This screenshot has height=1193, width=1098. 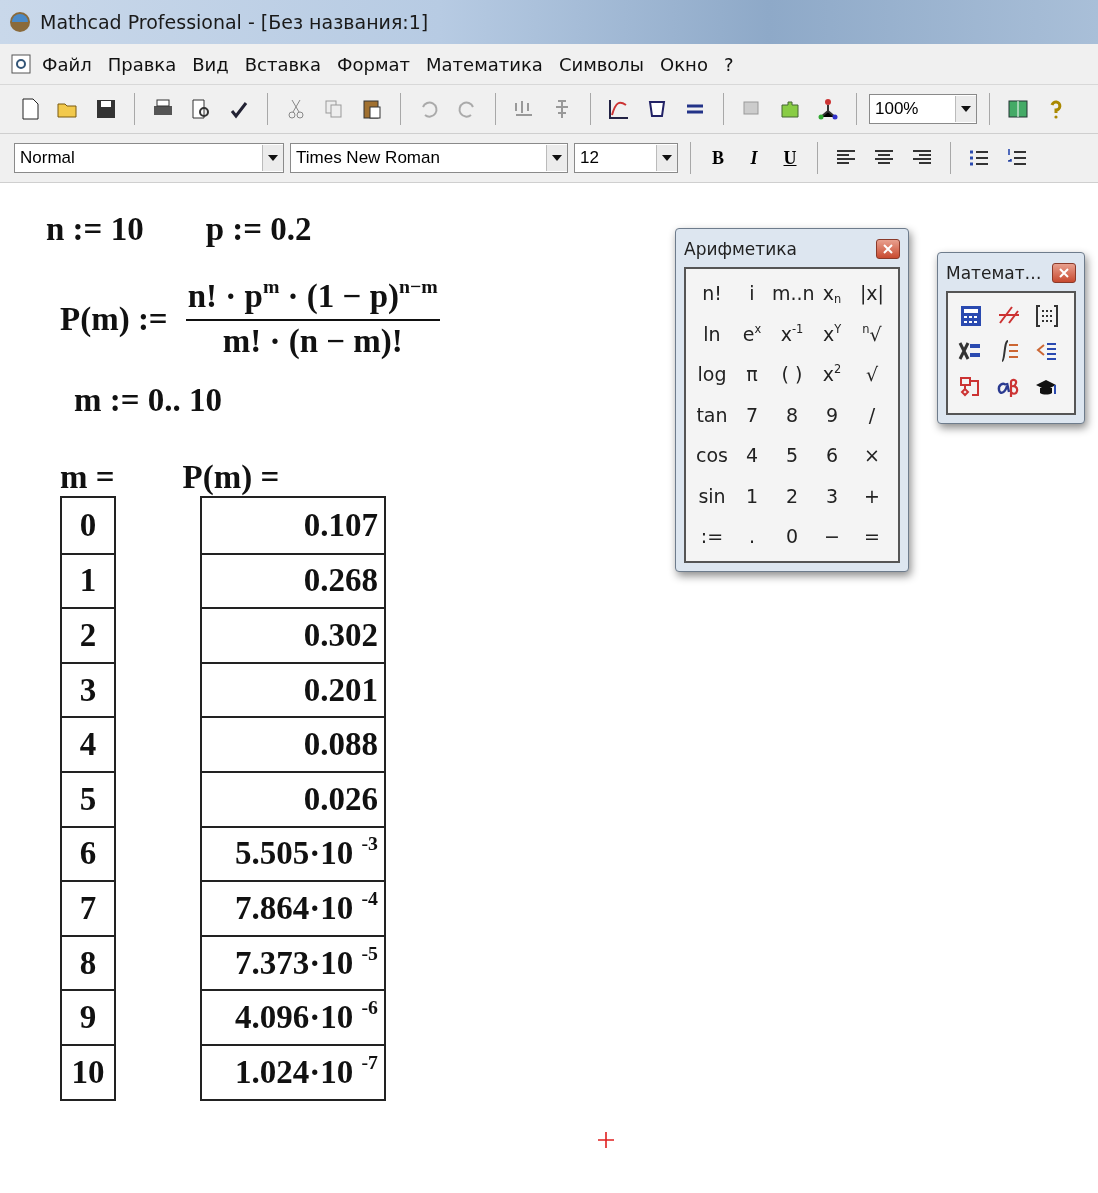 What do you see at coordinates (293, 798) in the screenshot?
I see `table-cell: 0.026` at bounding box center [293, 798].